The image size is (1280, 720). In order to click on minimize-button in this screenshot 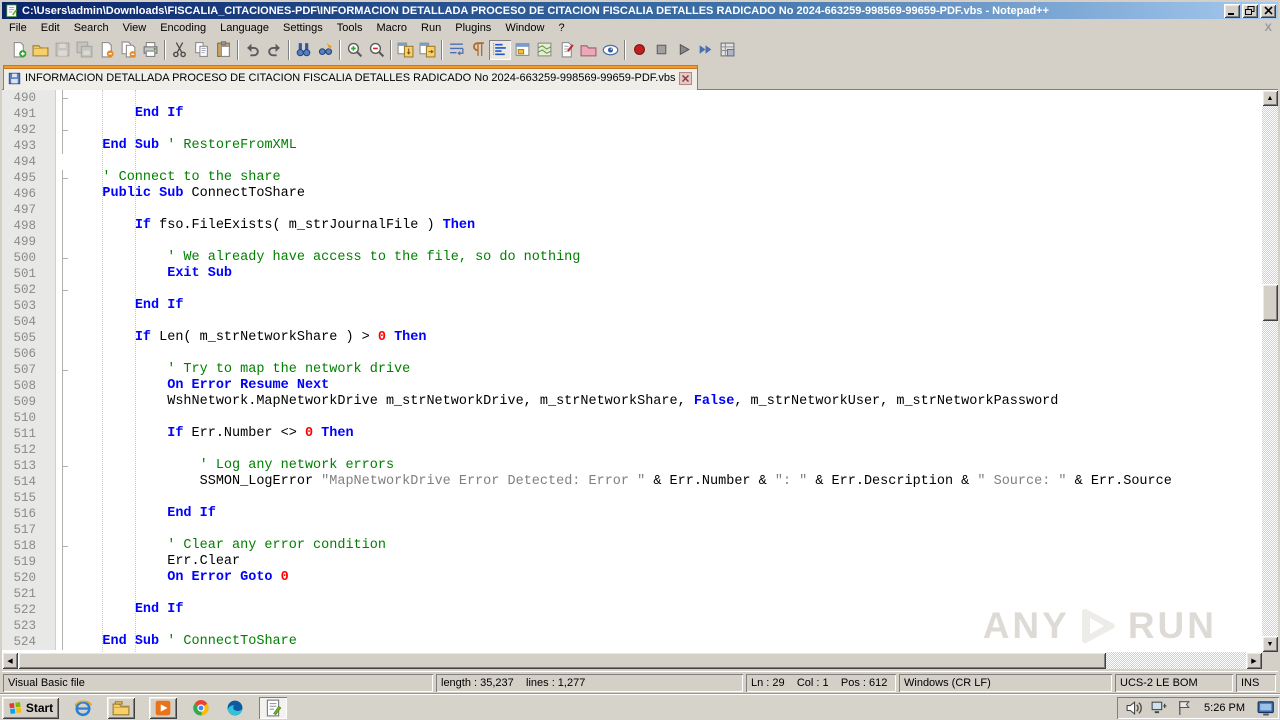, I will do `click(1232, 10)`.